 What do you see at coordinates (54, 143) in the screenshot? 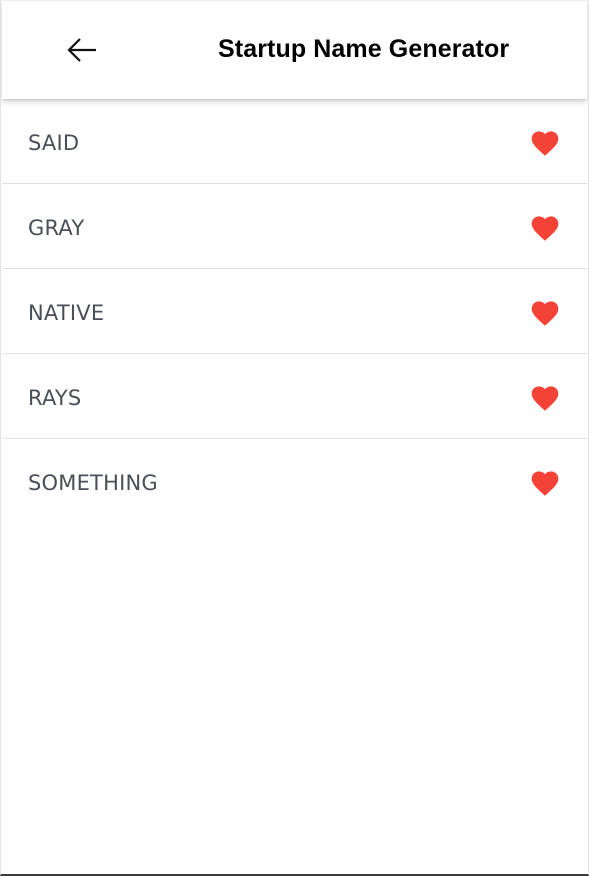
I see `list-item-label: SAID` at bounding box center [54, 143].